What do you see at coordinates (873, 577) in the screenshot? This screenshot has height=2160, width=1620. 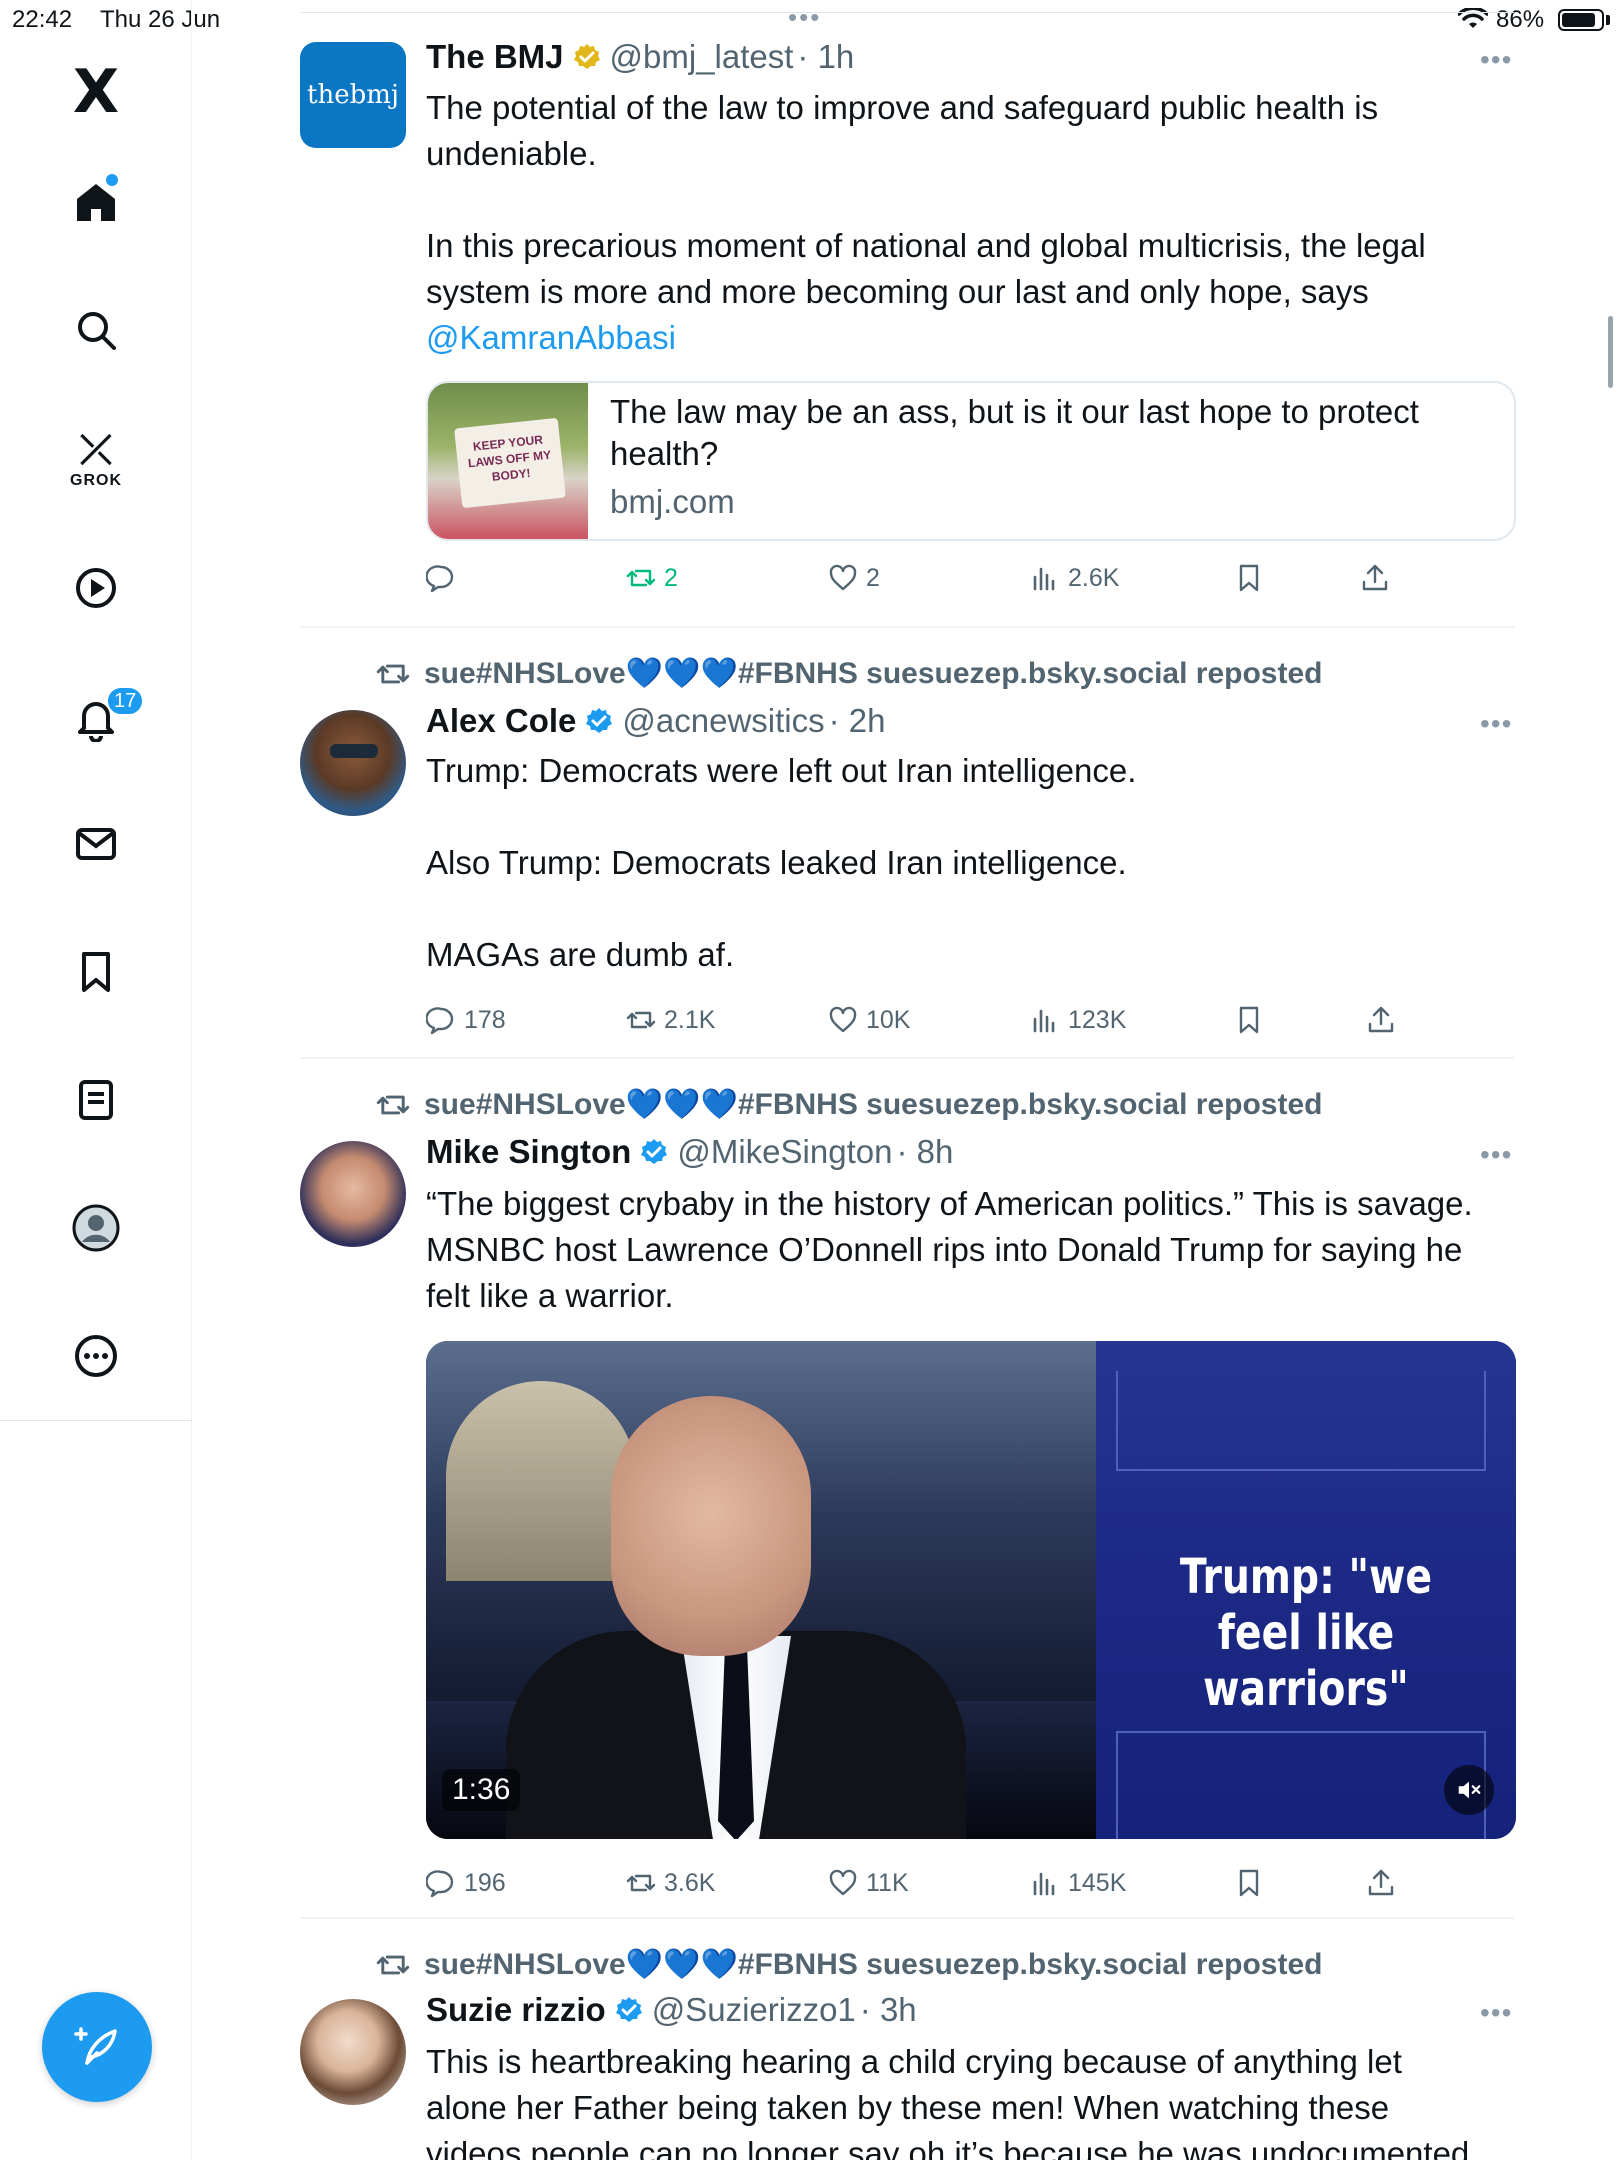 I see `like-count: 2` at bounding box center [873, 577].